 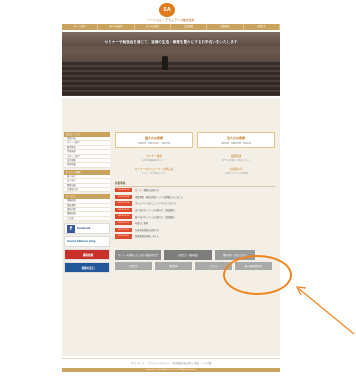 What do you see at coordinates (325, 310) in the screenshot?
I see `pointer-arrow-icon` at bounding box center [325, 310].